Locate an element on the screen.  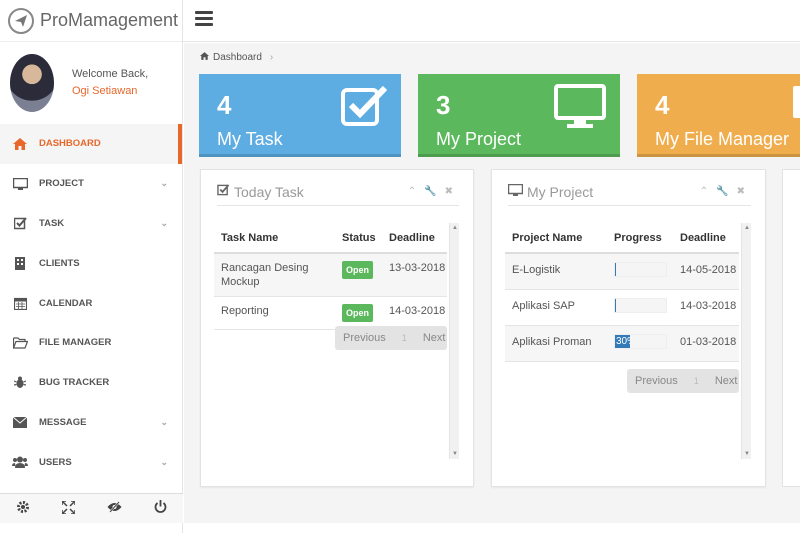
panel-title: My Project is located at coordinates (560, 191).